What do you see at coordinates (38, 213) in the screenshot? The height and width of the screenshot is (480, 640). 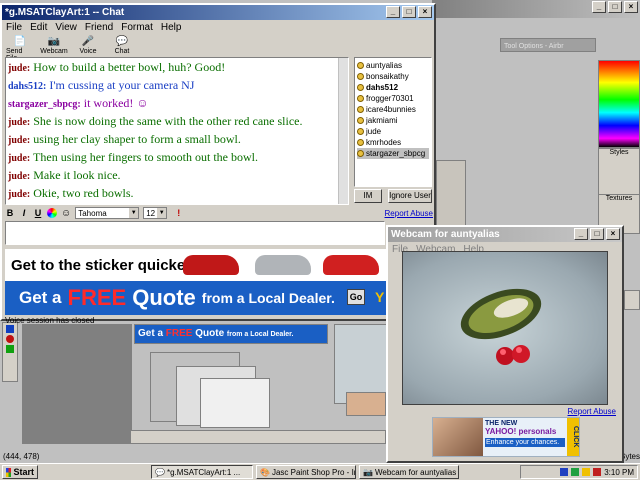 I see `underline-button: U` at bounding box center [38, 213].